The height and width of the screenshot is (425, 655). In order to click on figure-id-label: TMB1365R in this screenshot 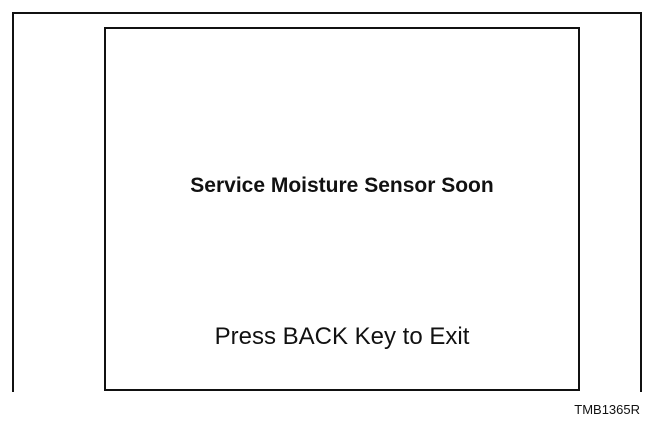, I will do `click(607, 409)`.